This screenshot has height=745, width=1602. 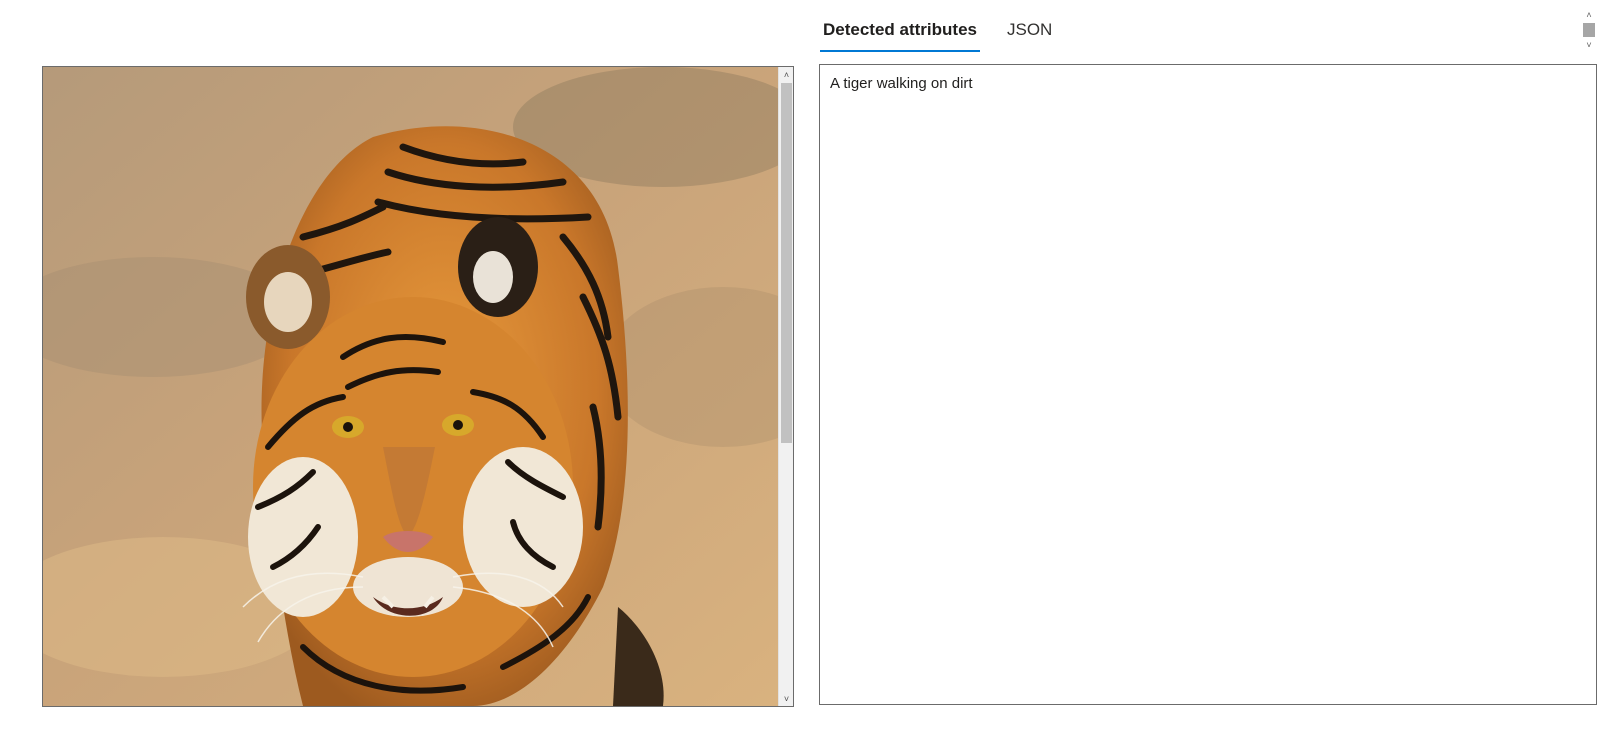 I want to click on image-scroll-thumb, so click(x=786, y=263).